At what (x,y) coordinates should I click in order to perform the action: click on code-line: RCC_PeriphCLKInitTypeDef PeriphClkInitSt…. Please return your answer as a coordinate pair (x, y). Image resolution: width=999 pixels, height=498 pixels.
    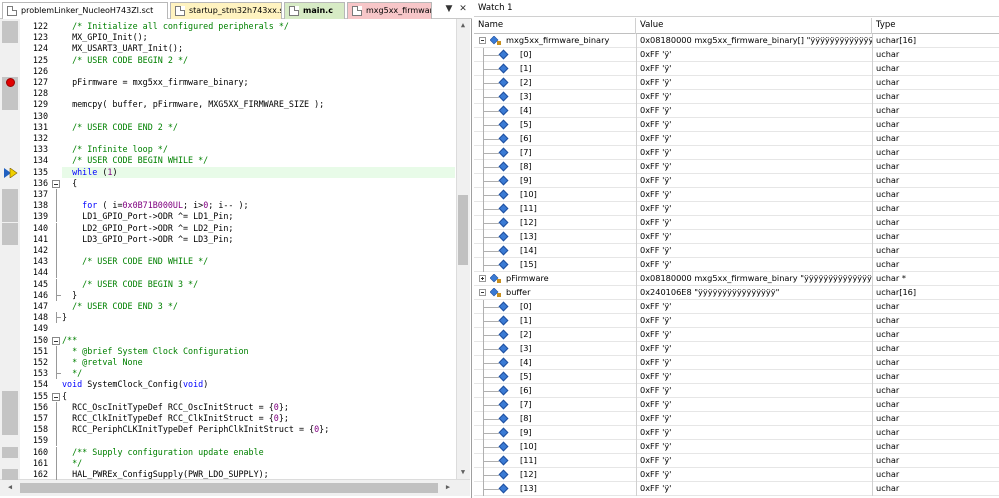
    Looking at the image, I should click on (195, 429).